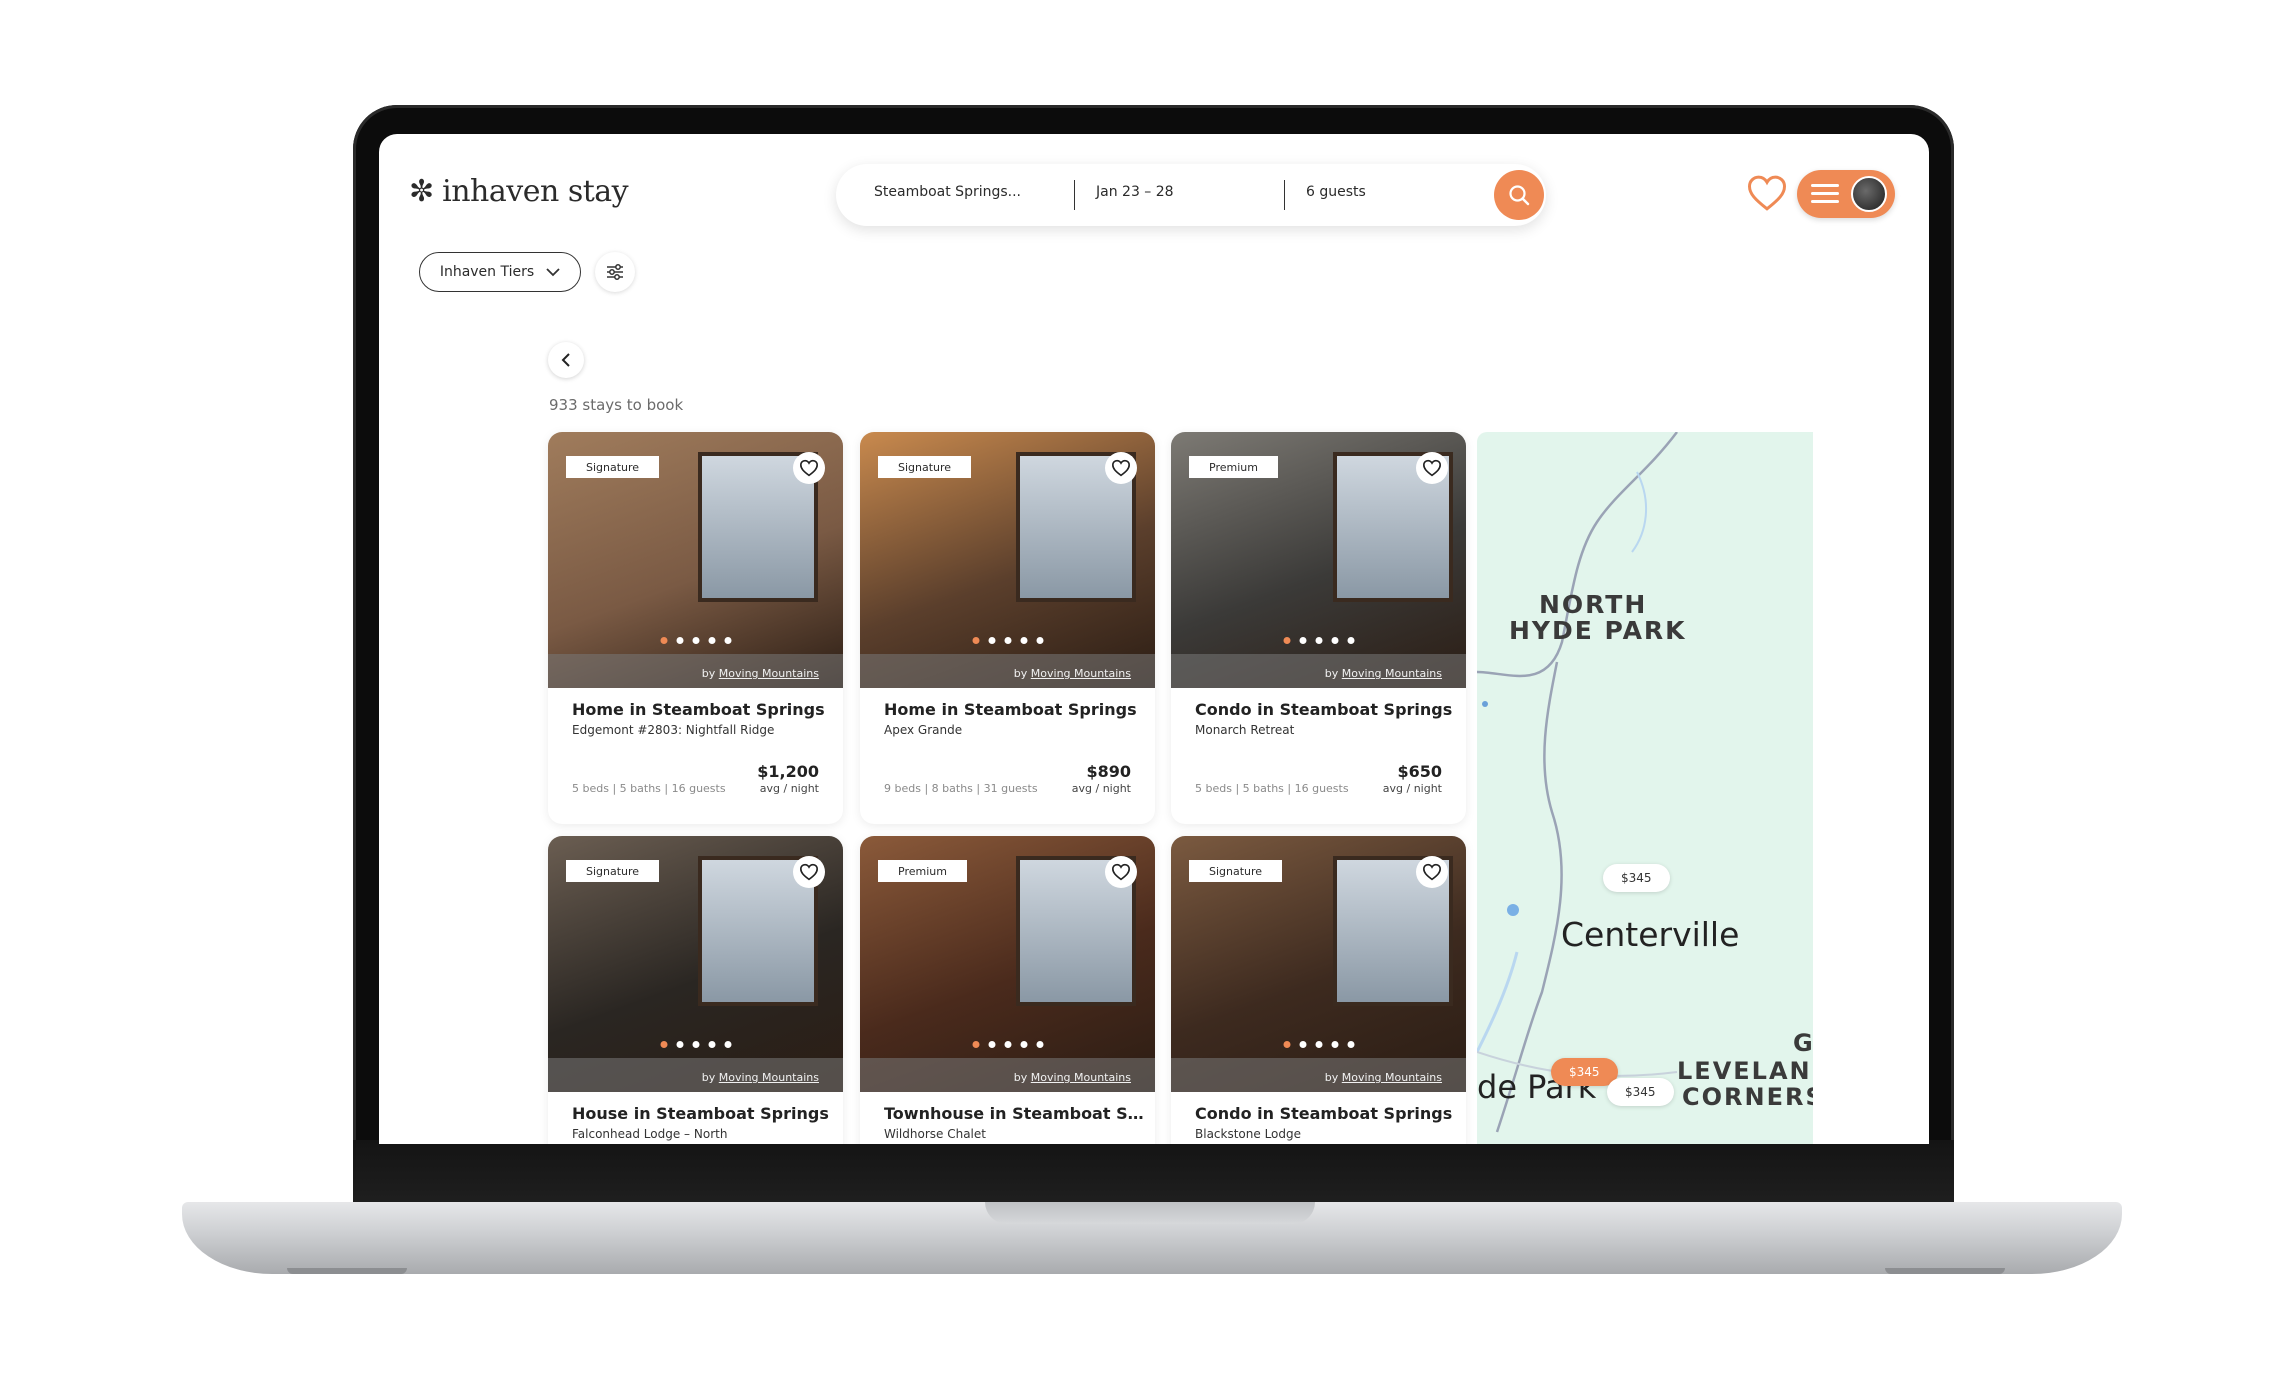 Image resolution: width=2292 pixels, height=1377 pixels. I want to click on chevron-left-icon, so click(565, 360).